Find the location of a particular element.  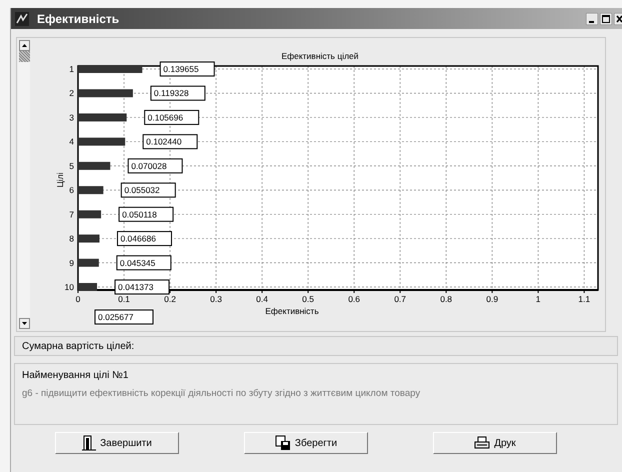

value-label: 0.041373 is located at coordinates (142, 287).